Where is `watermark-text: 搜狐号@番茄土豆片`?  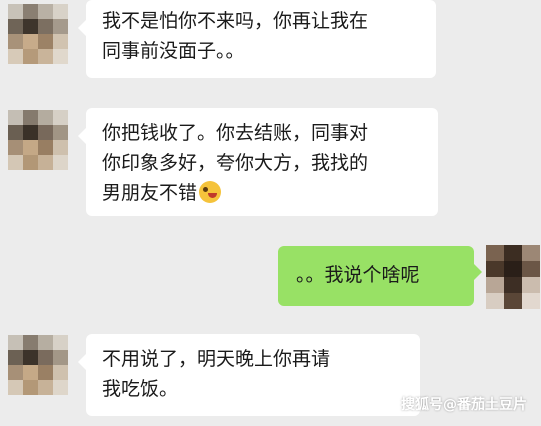 watermark-text: 搜狐号@番茄土豆片 is located at coordinates (464, 405).